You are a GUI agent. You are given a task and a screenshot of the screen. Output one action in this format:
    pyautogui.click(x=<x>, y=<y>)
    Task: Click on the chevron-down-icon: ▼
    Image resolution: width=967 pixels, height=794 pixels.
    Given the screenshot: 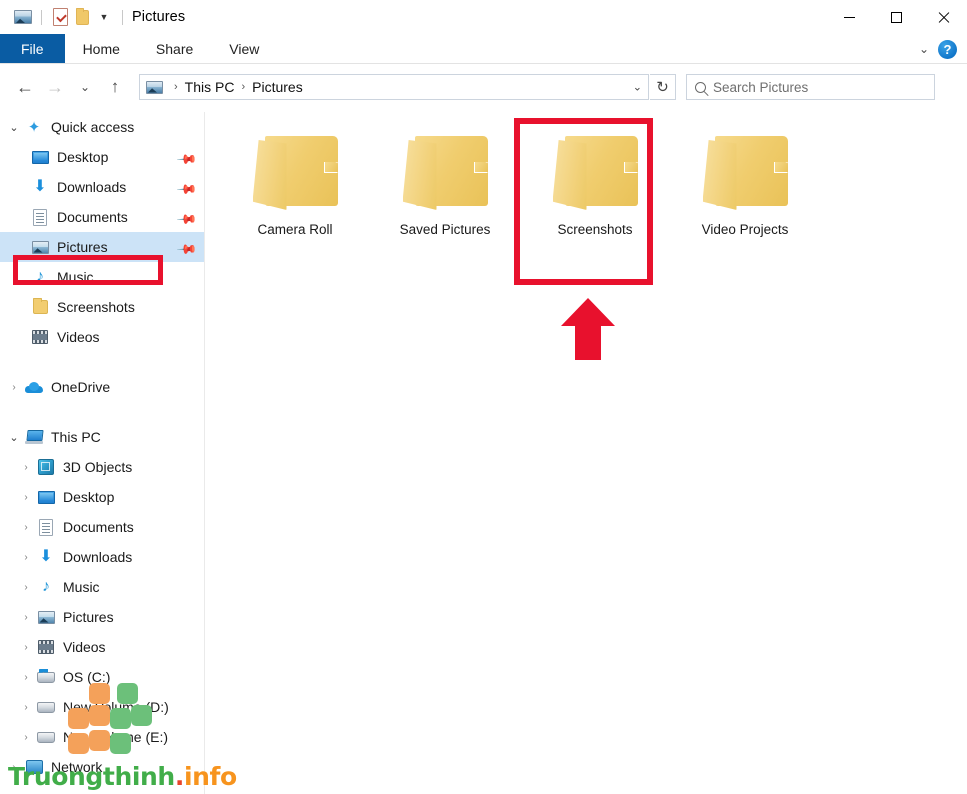 What is the action you would take?
    pyautogui.click(x=104, y=17)
    